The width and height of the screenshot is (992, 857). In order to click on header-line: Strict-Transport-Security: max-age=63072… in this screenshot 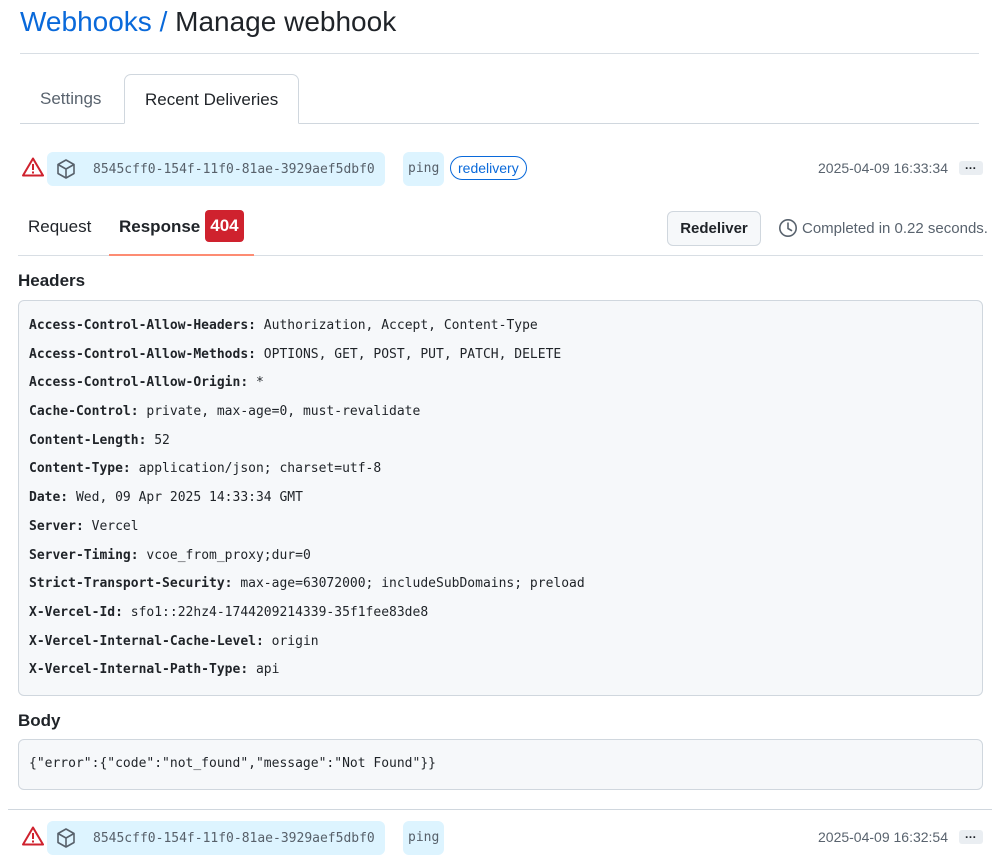, I will do `click(500, 588)`.